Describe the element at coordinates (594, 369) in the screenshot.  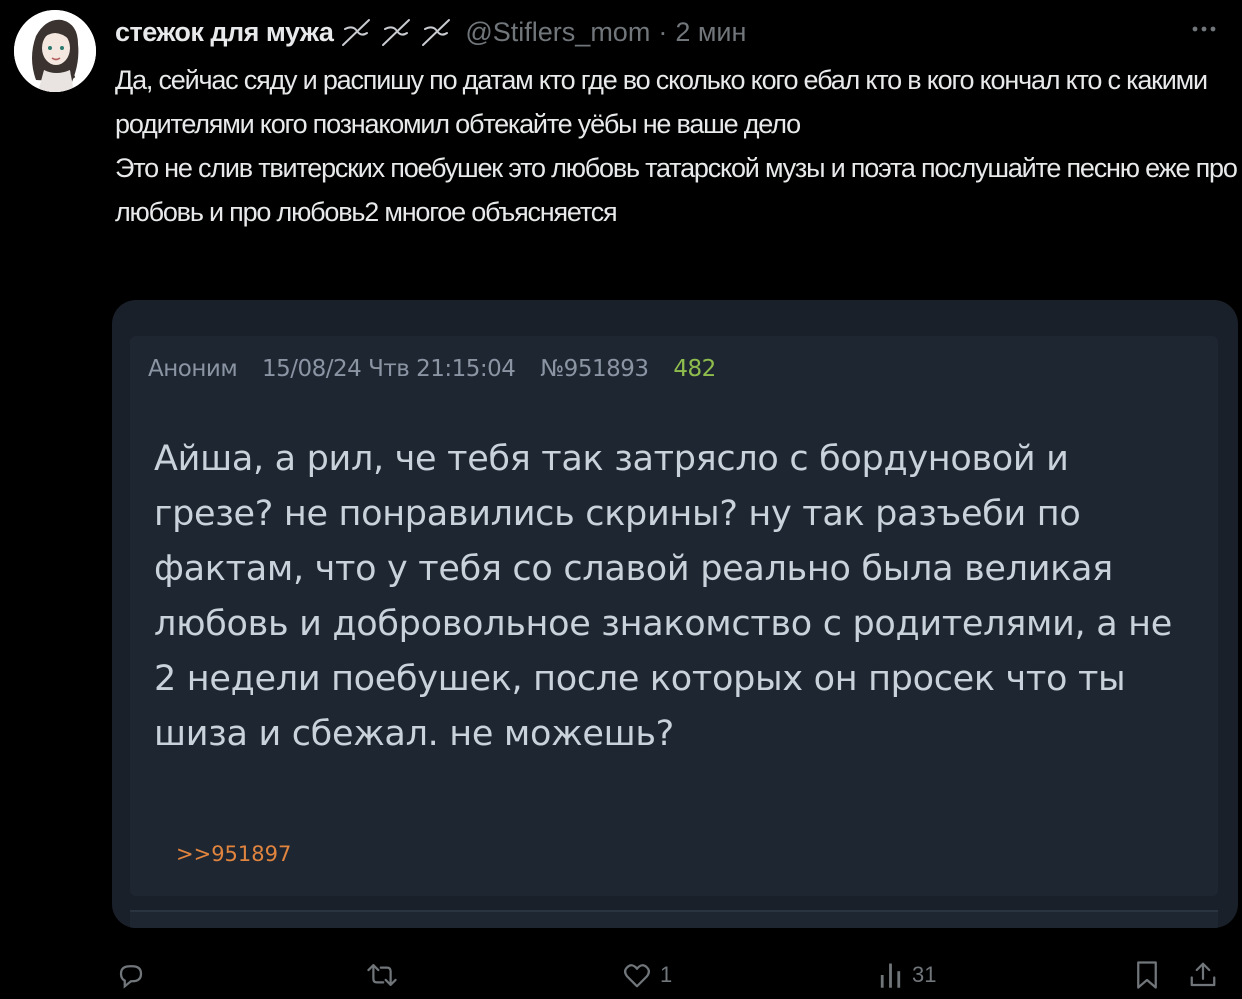
I see `post-number: №951893` at that location.